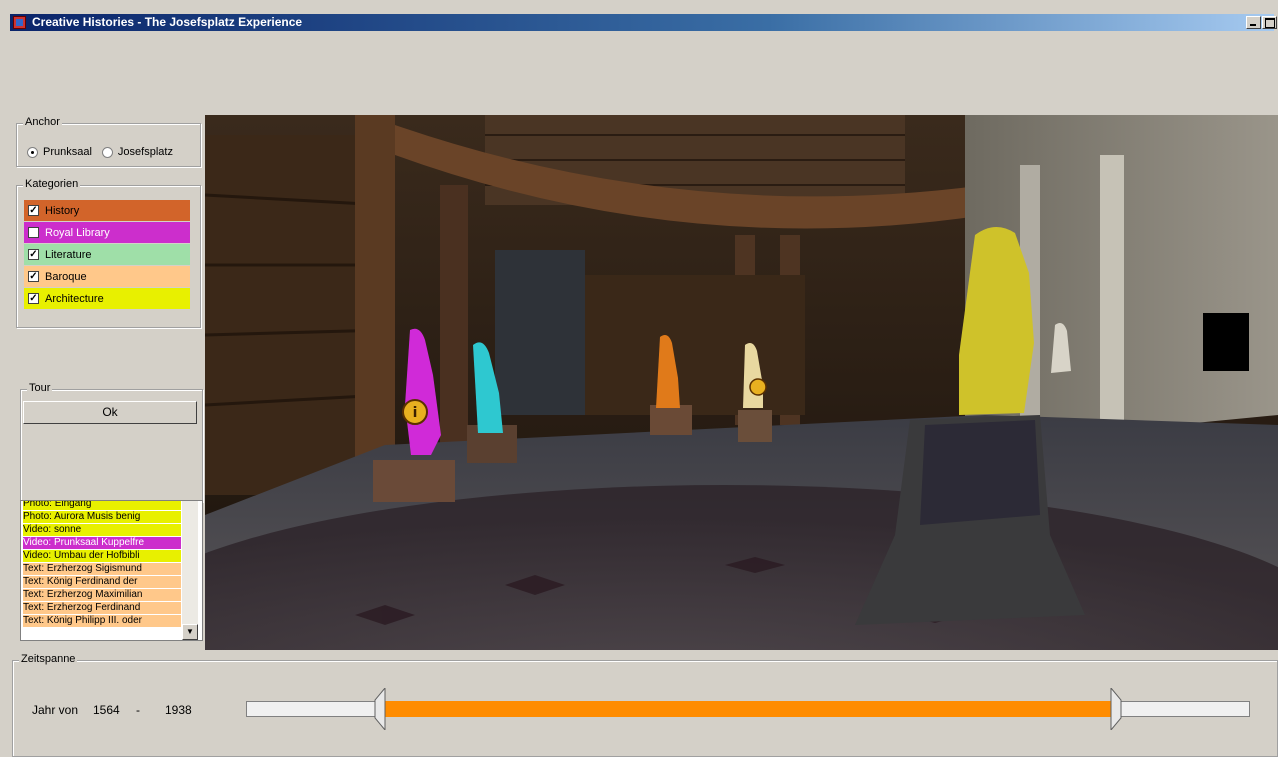 This screenshot has width=1278, height=757. Describe the element at coordinates (33, 254) in the screenshot. I see `literature-checkbox: ✓` at that location.